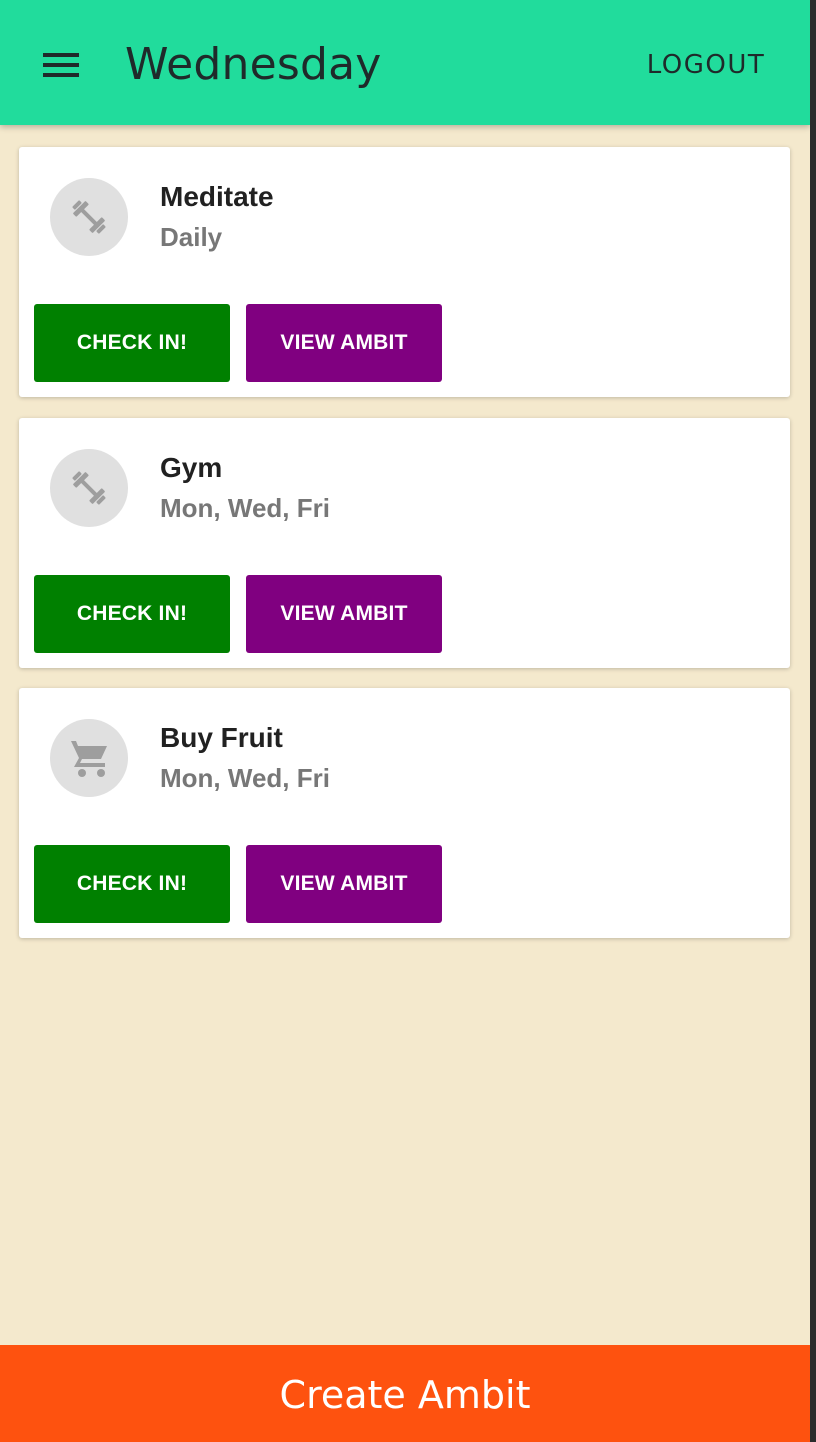  What do you see at coordinates (217, 196) in the screenshot?
I see `ambit-name: Meditate` at bounding box center [217, 196].